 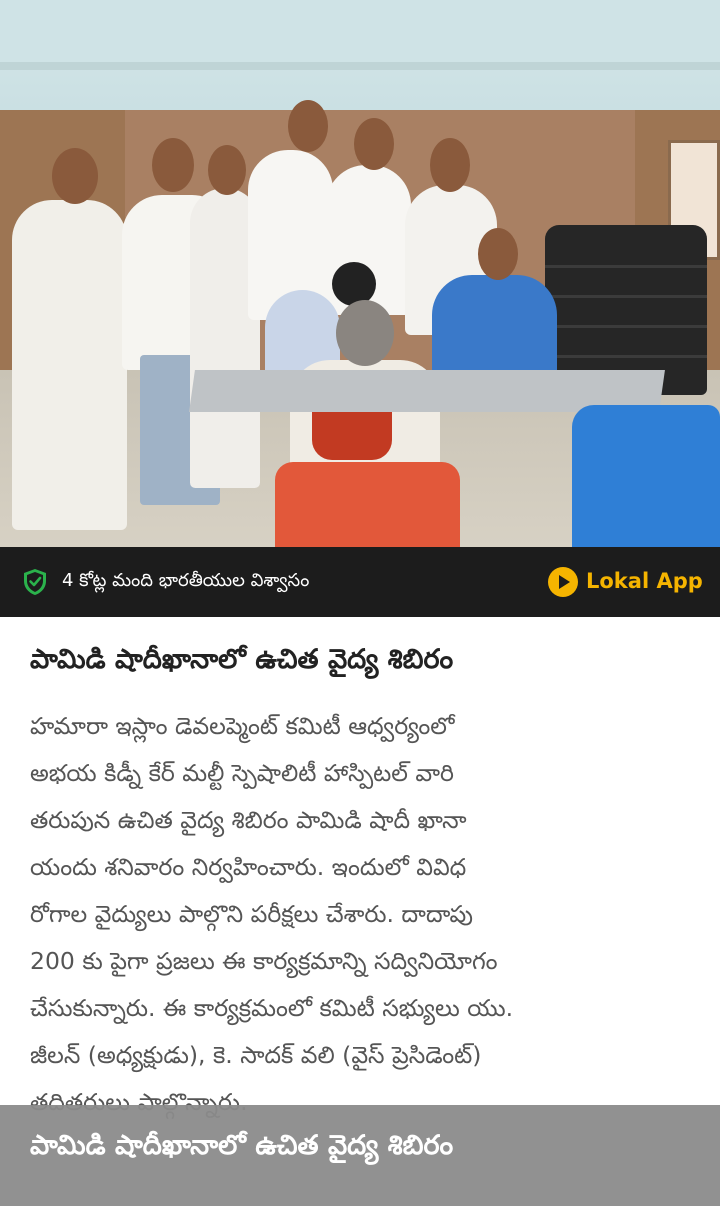 What do you see at coordinates (242, 1145) in the screenshot?
I see `caption-title: పామిడి షాదీఖానాలో ఉచిత వైద్య శిబిరం` at bounding box center [242, 1145].